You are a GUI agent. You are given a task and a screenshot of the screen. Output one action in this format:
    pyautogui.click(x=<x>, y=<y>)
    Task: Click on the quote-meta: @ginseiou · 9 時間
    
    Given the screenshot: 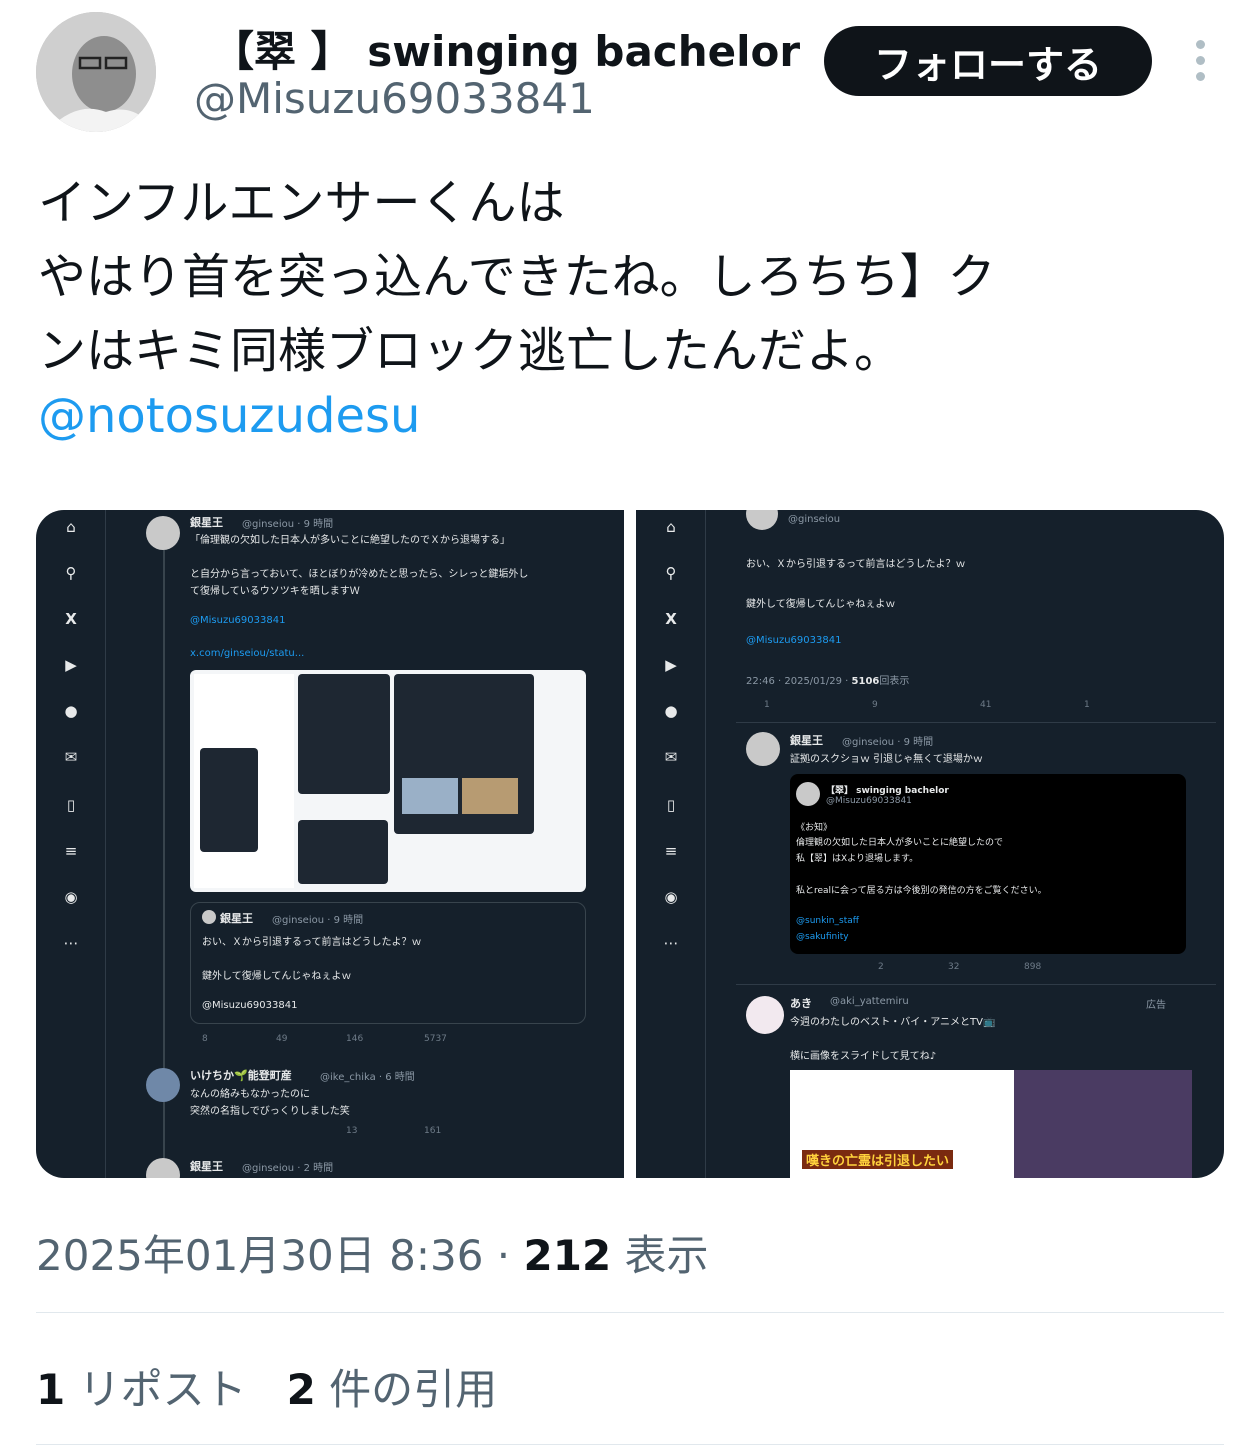 What is the action you would take?
    pyautogui.click(x=318, y=920)
    